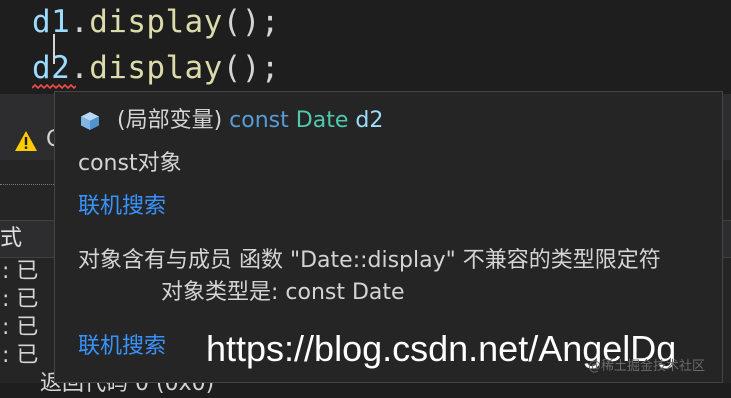  I want to click on error-squiggle, so click(54, 87).